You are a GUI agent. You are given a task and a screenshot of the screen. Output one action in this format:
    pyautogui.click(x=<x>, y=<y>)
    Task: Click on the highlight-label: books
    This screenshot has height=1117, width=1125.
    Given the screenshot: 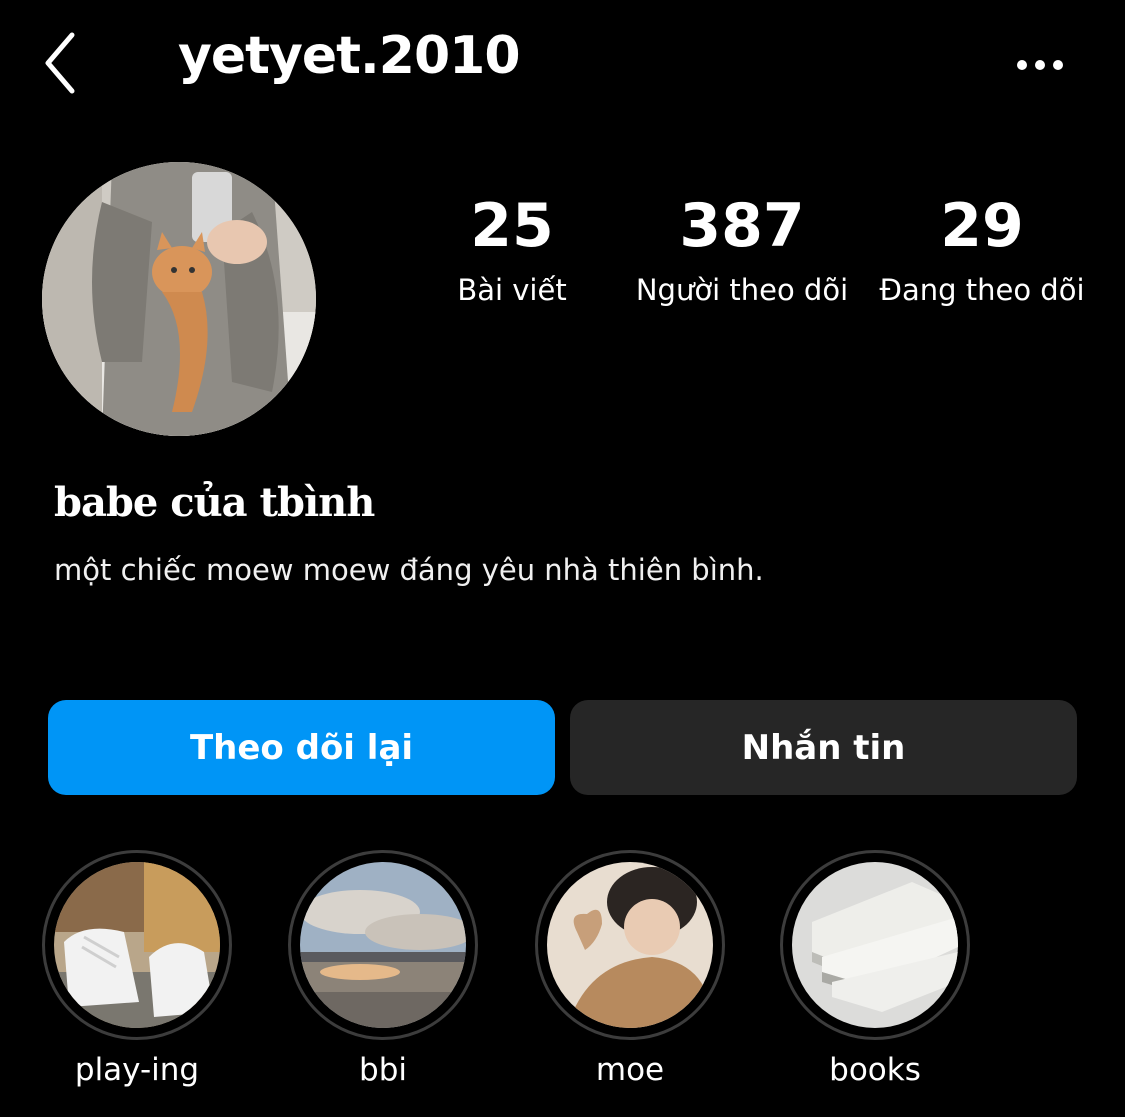 What is the action you would take?
    pyautogui.click(x=875, y=1070)
    